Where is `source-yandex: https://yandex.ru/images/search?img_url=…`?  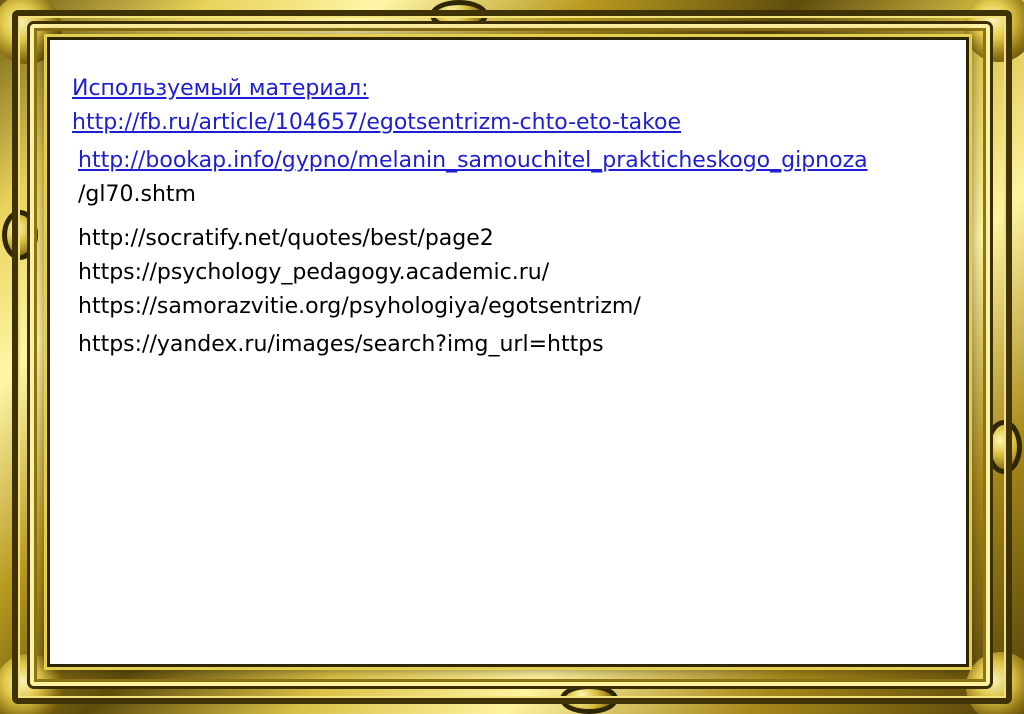
source-yandex: https://yandex.ru/images/search?img_url=… is located at coordinates (341, 344).